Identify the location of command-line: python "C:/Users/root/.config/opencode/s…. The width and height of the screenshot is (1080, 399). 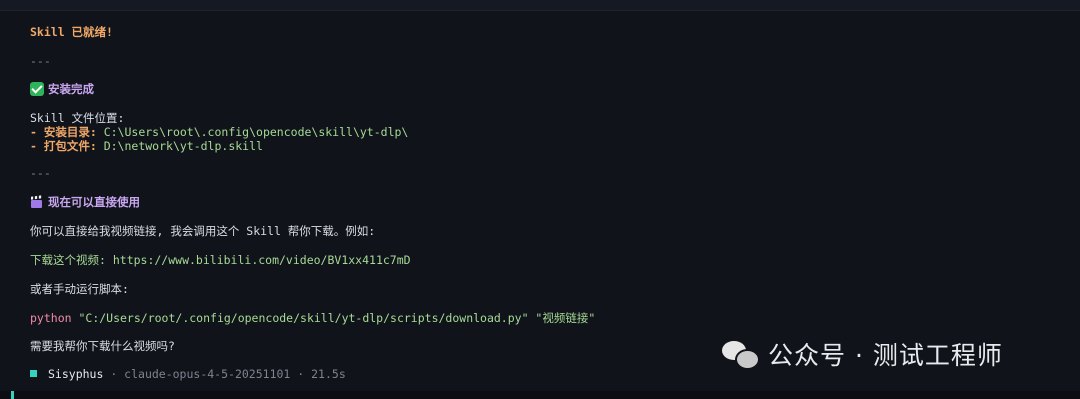
(312, 318).